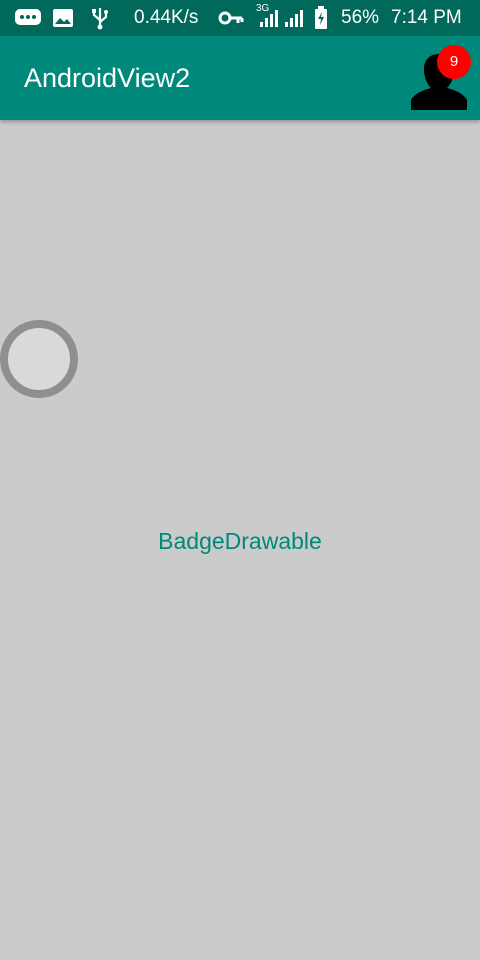 Image resolution: width=480 pixels, height=960 pixels. Describe the element at coordinates (360, 17) in the screenshot. I see `battery-level: 56%` at that location.